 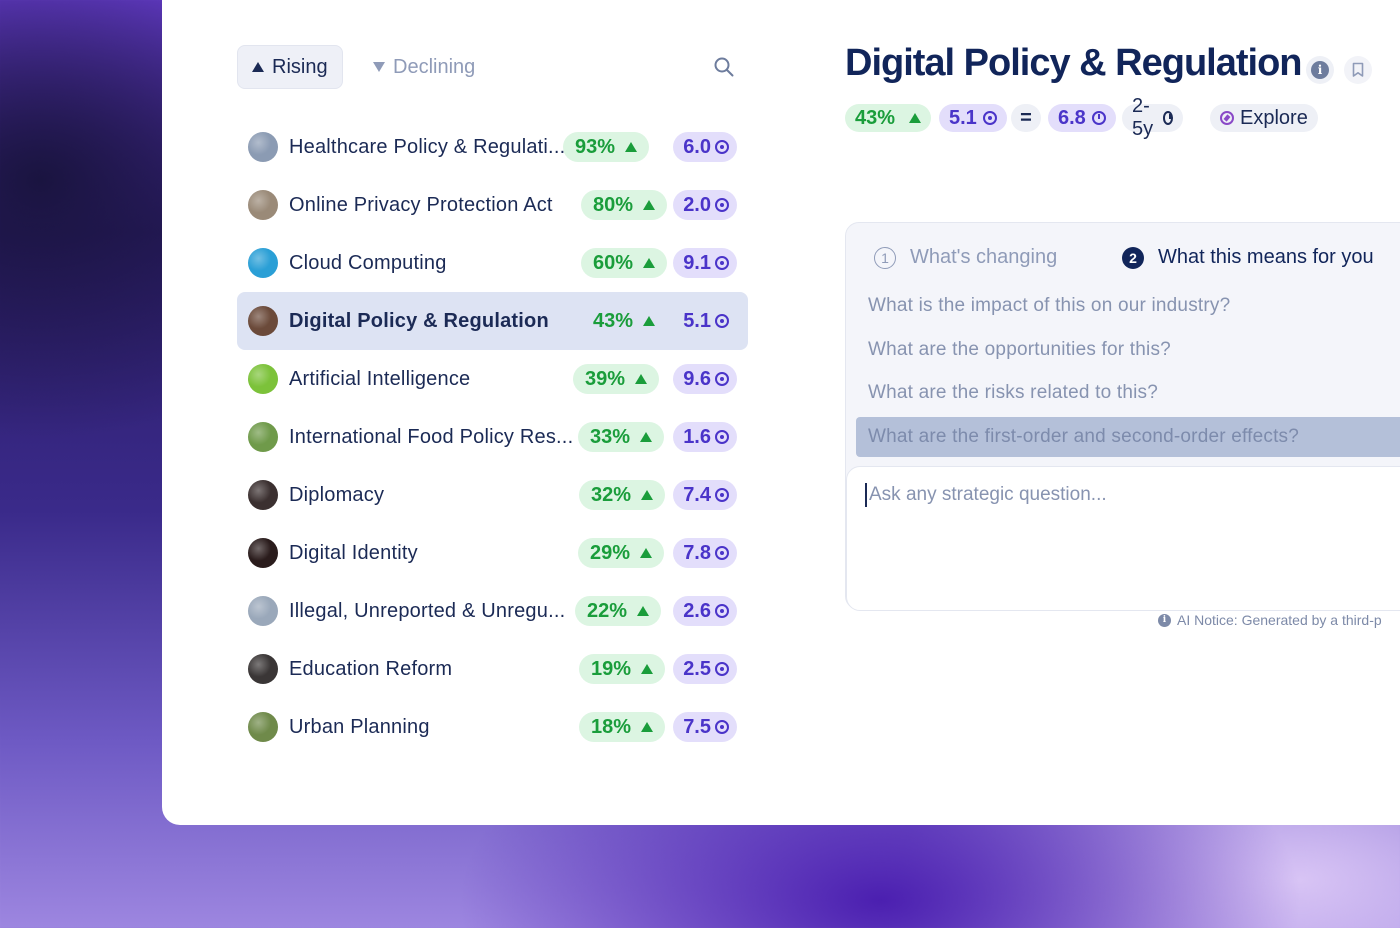 I want to click on clock-icon, so click(x=1098, y=118).